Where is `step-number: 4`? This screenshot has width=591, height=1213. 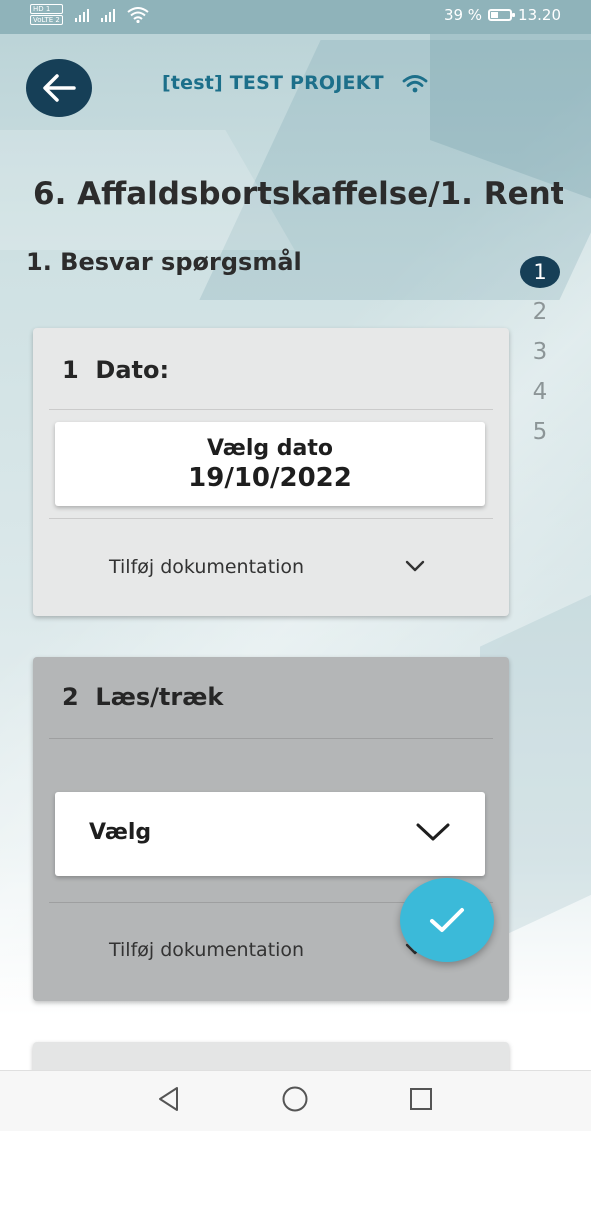 step-number: 4 is located at coordinates (540, 392).